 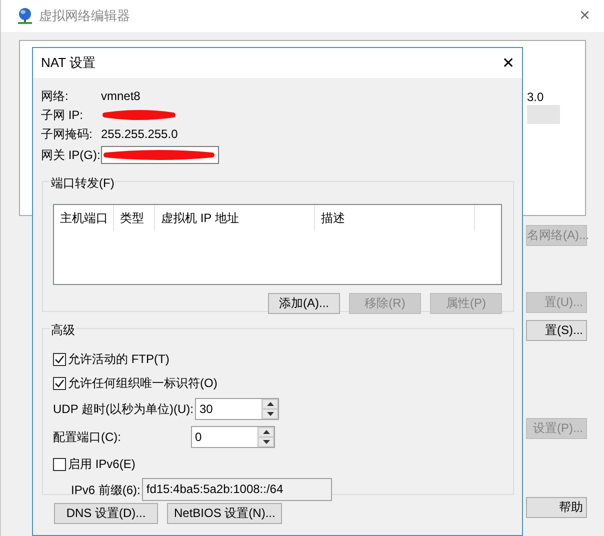 What do you see at coordinates (84, 218) in the screenshot?
I see `column-header: 主机端口` at bounding box center [84, 218].